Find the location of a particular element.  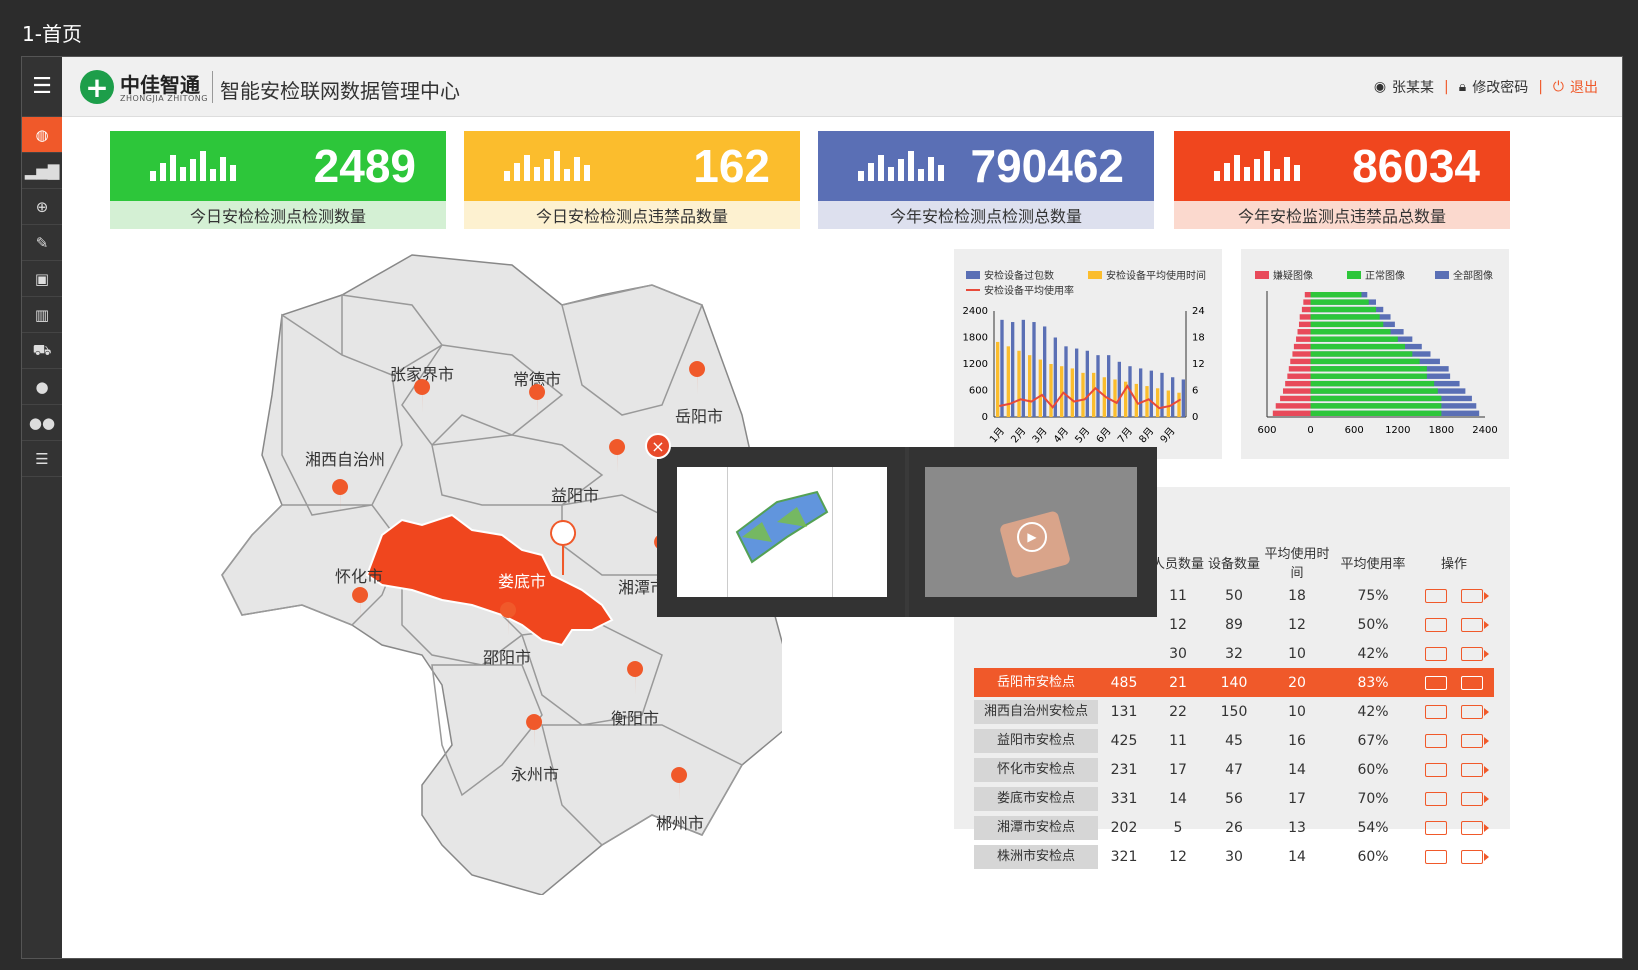

play-icon: ▶ is located at coordinates (1032, 537).